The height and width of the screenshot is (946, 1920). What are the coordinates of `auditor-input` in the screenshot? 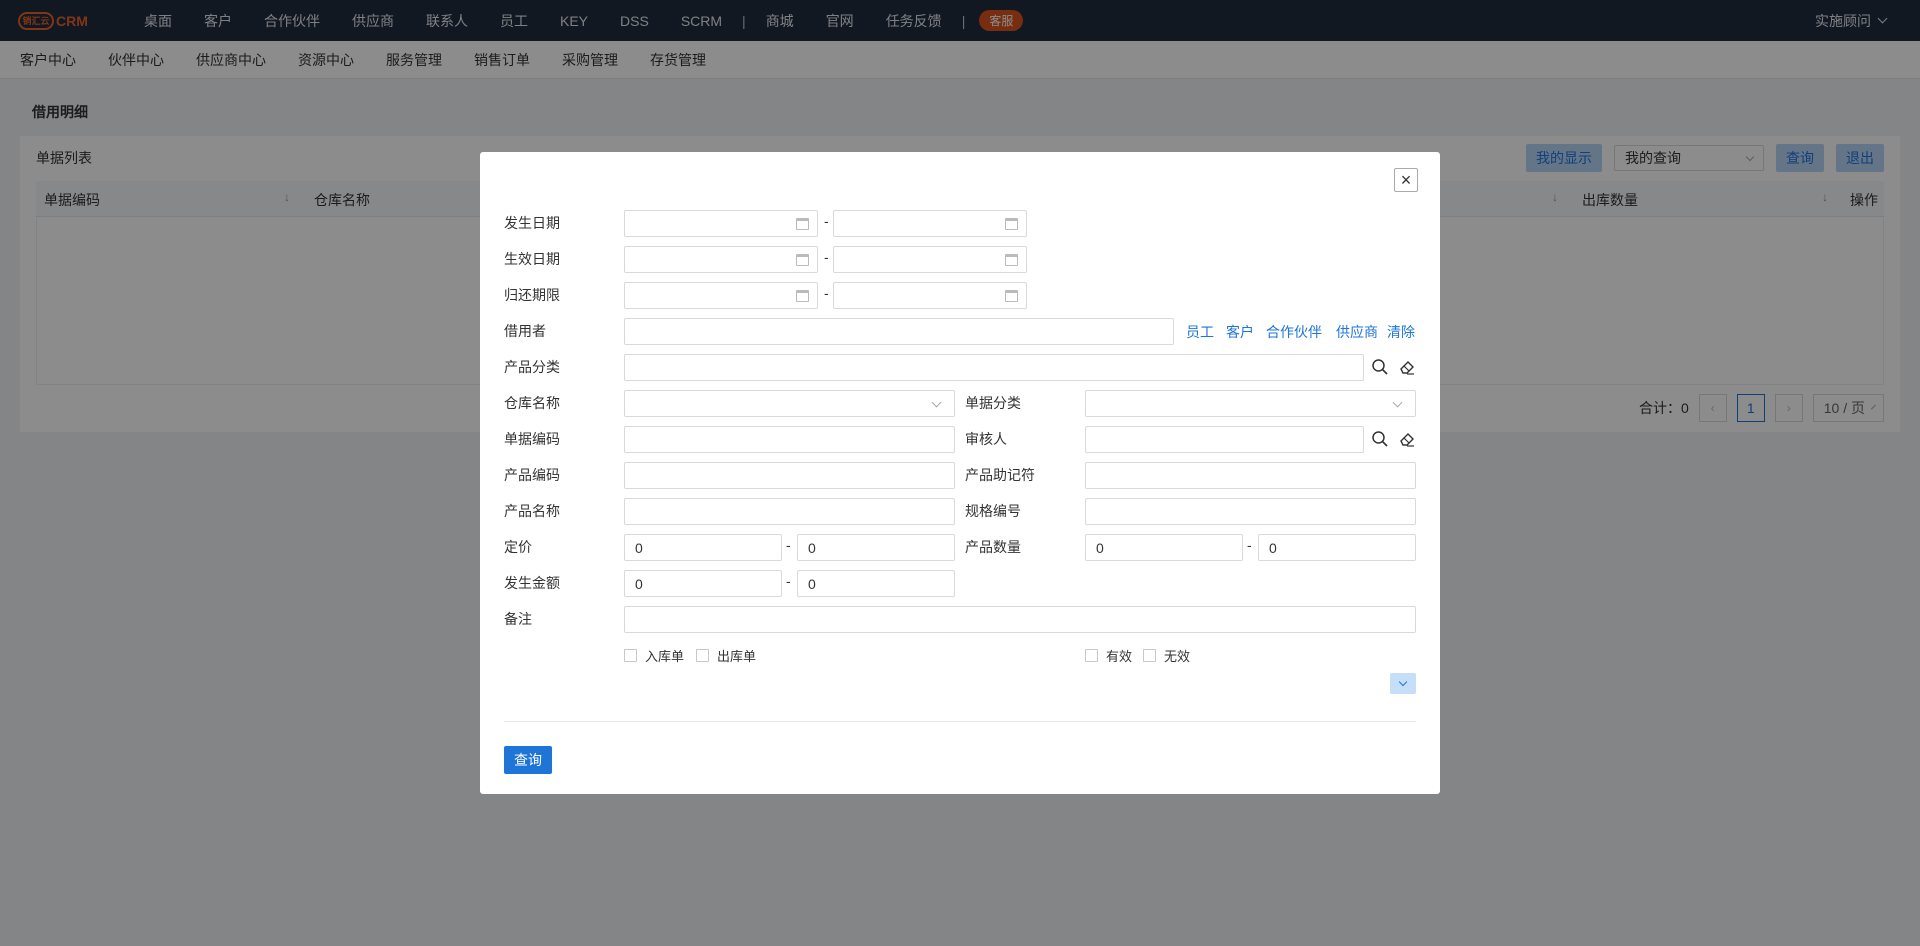 It's located at (1224, 439).